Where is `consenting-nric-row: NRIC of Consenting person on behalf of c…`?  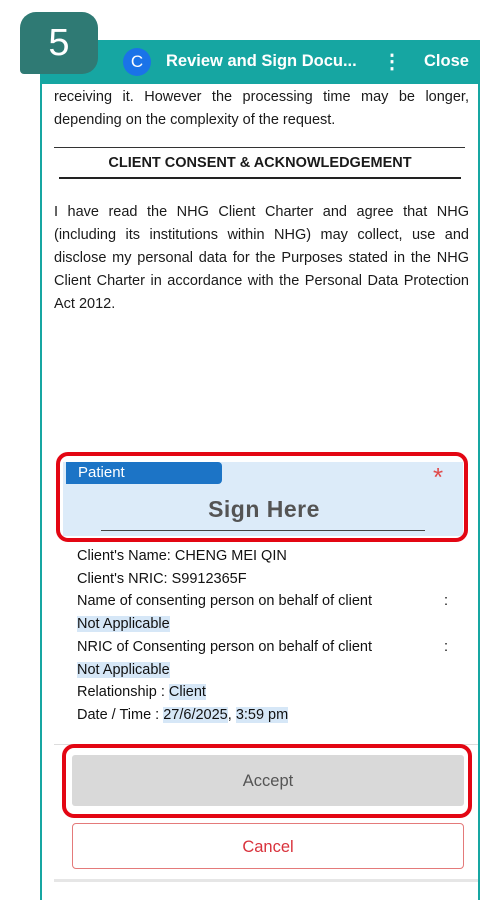 consenting-nric-row: NRIC of Consenting person on behalf of c… is located at coordinates (269, 647).